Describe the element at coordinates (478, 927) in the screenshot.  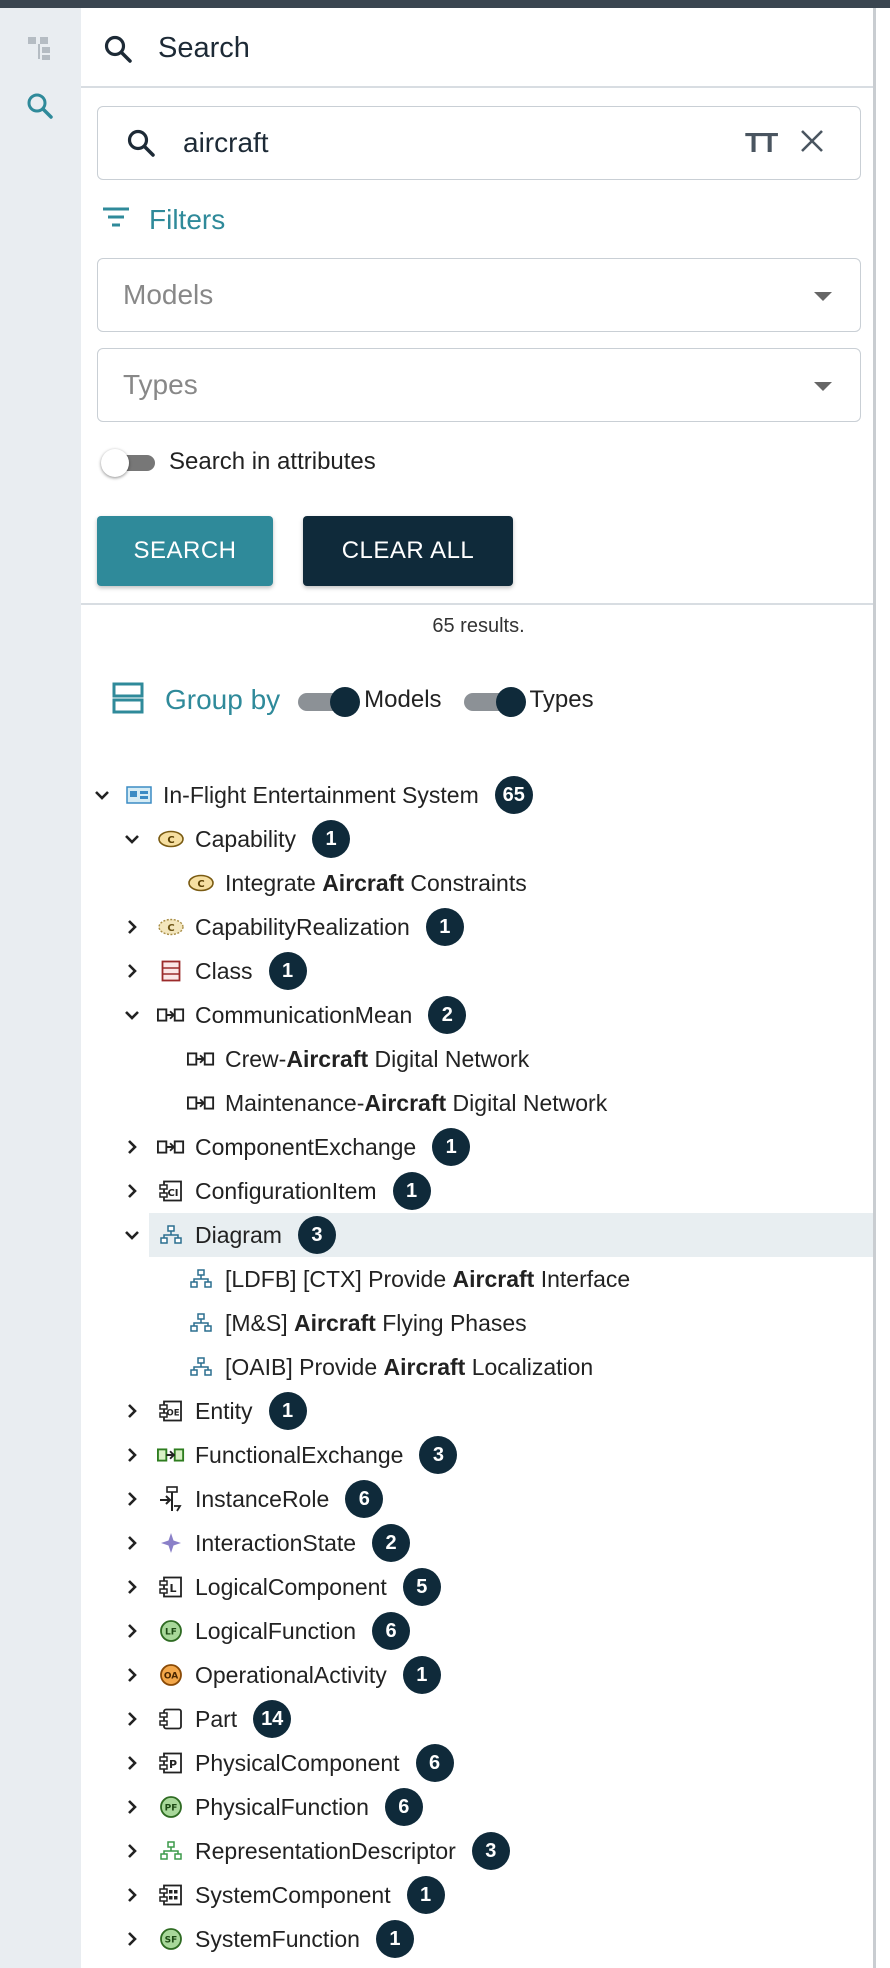
I see `tree-group-capabilityrealization: C CapabilityRealization 1` at that location.